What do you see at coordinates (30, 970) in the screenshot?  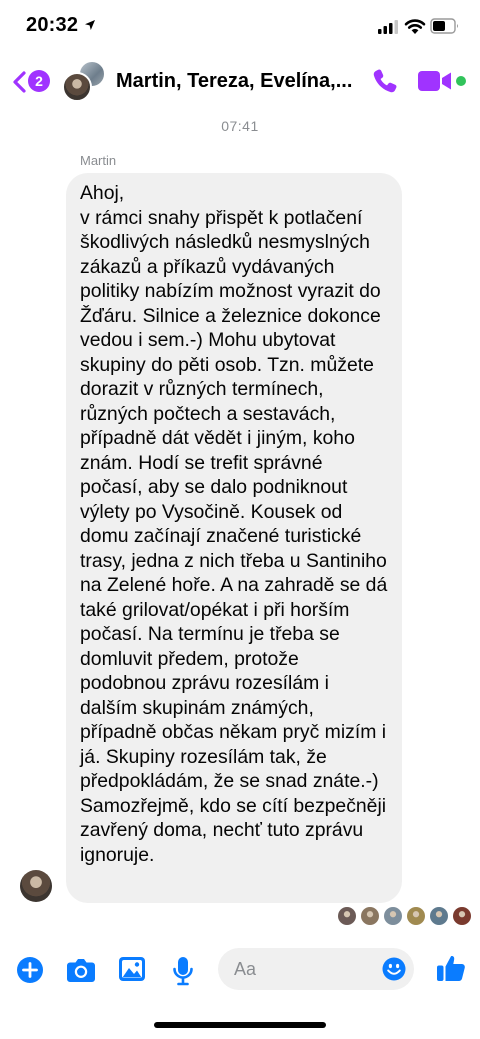 I see `plus-icon` at bounding box center [30, 970].